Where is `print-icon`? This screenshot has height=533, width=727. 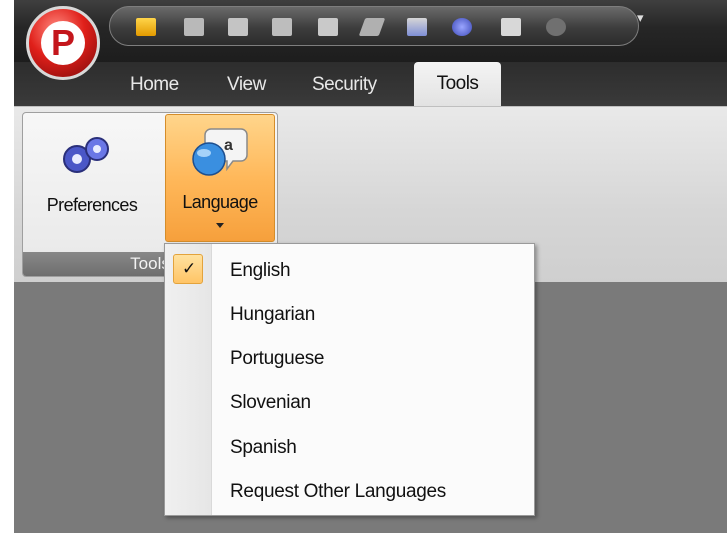
print-icon is located at coordinates (238, 27).